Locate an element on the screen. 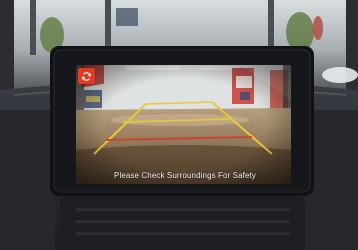 This screenshot has height=250, width=358. camera-toggle-icon is located at coordinates (86, 76).